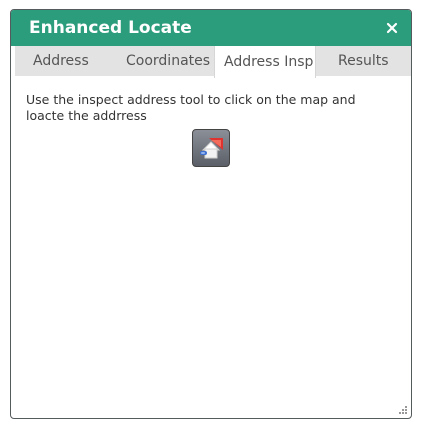 The height and width of the screenshot is (427, 421). I want to click on tab-results: Results, so click(363, 61).